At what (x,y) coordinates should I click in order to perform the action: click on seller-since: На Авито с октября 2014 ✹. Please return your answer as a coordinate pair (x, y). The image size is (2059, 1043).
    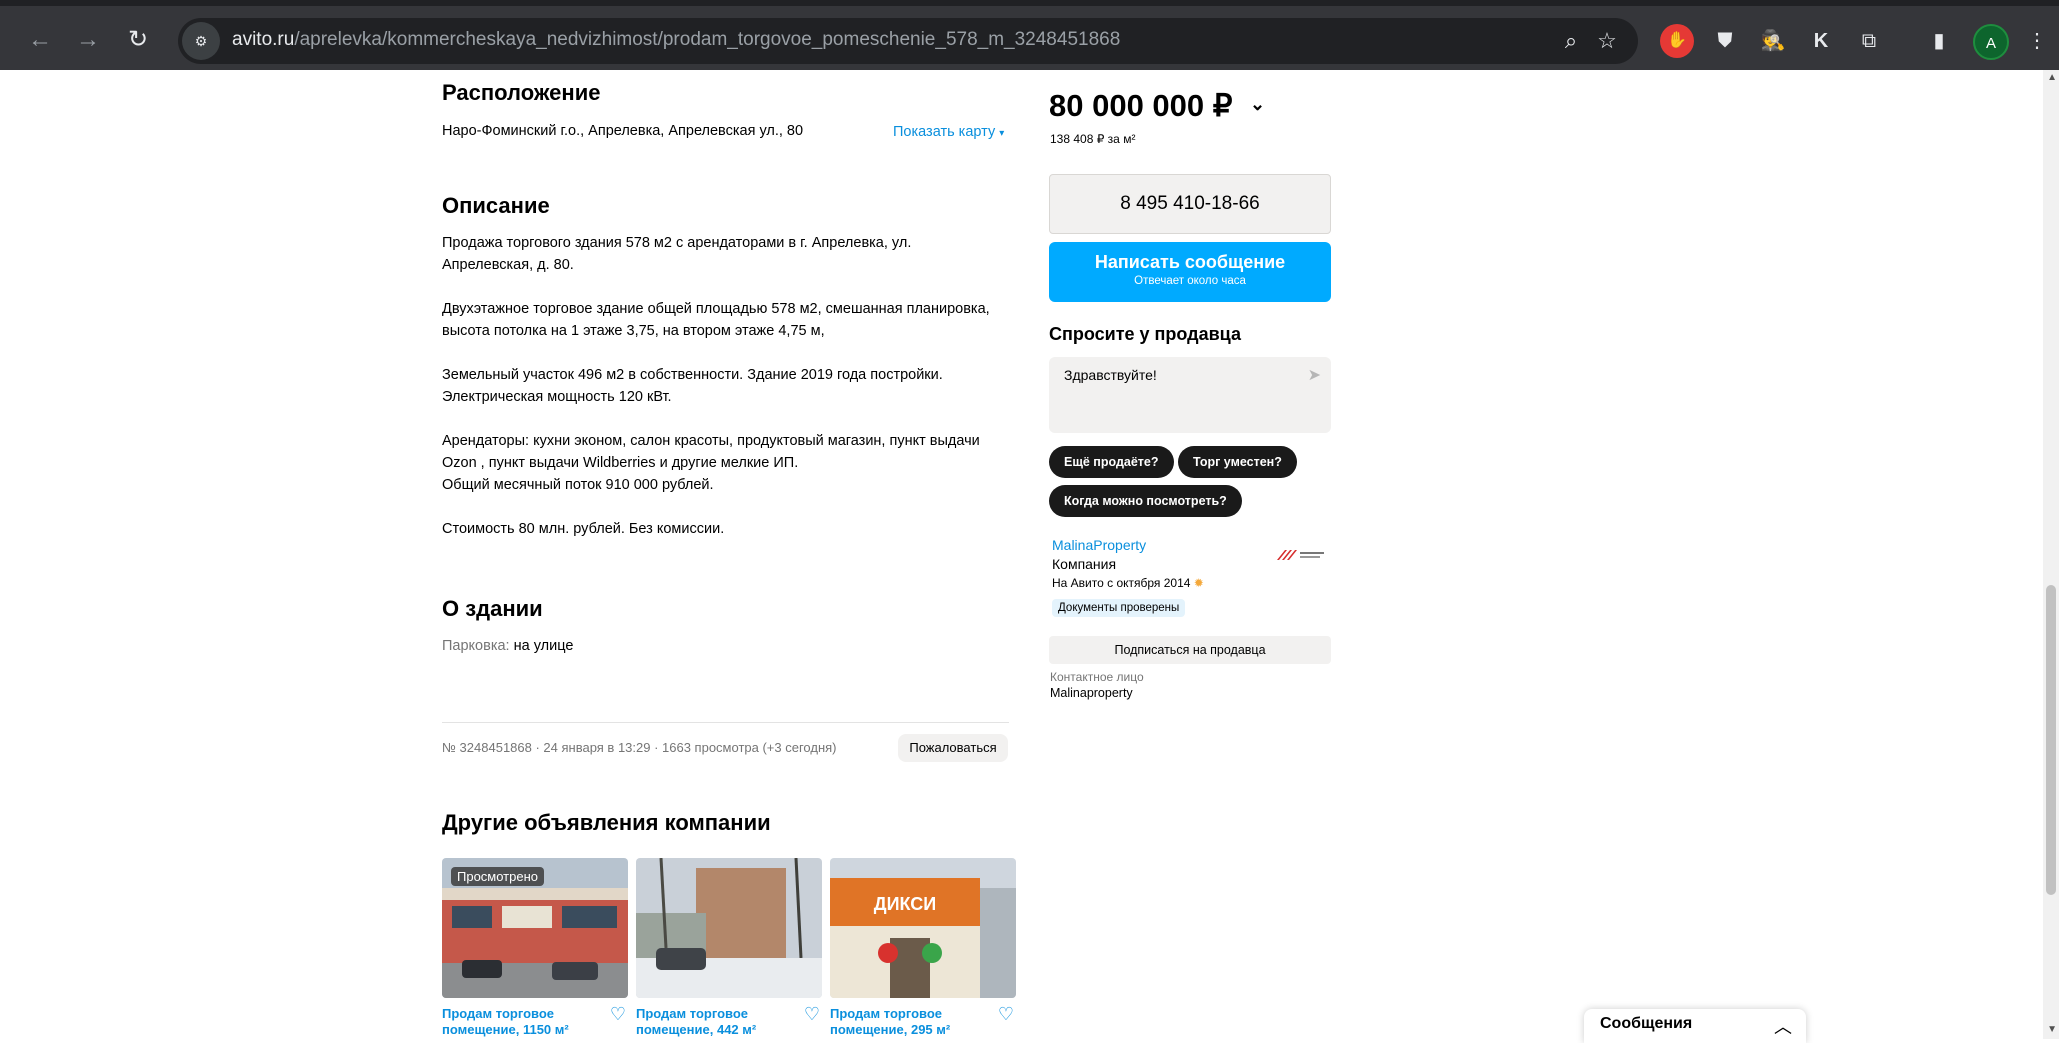
    Looking at the image, I should click on (1128, 583).